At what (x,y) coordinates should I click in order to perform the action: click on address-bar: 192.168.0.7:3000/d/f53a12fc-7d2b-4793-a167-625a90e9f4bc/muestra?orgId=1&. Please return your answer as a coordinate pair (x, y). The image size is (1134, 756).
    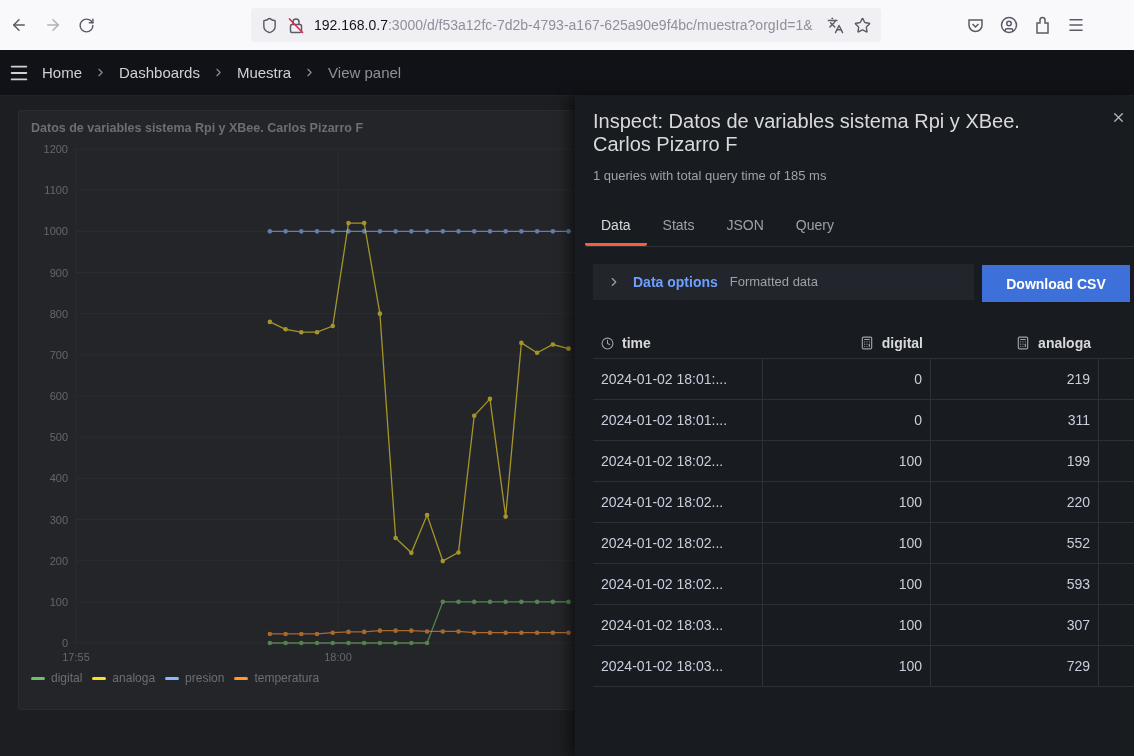
    Looking at the image, I should click on (566, 25).